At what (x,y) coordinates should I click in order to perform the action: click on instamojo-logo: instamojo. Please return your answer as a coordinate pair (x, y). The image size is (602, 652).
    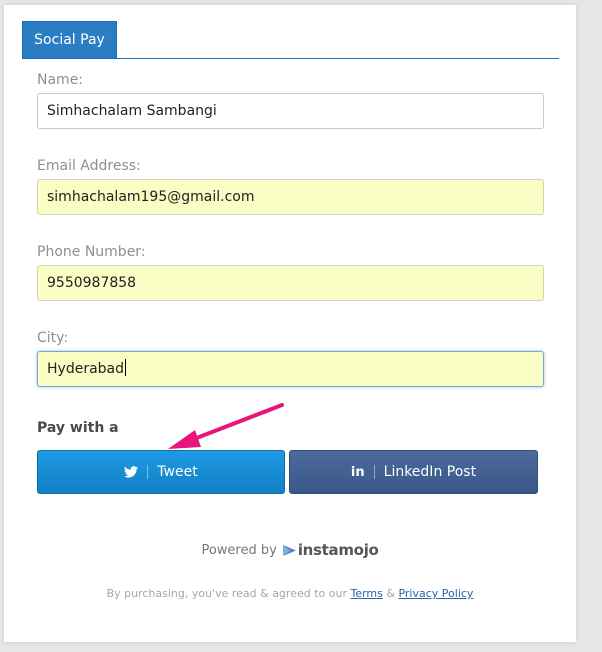
    Looking at the image, I should click on (330, 550).